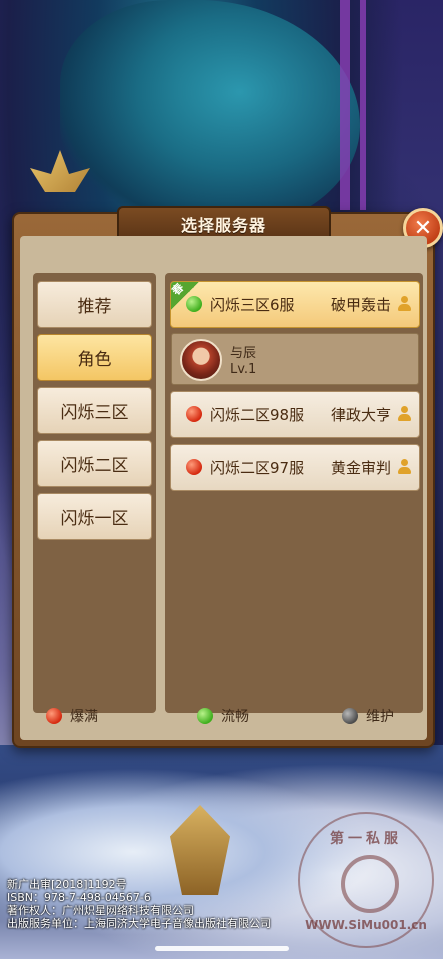  I want to click on legend-maintenance: 维护, so click(368, 716).